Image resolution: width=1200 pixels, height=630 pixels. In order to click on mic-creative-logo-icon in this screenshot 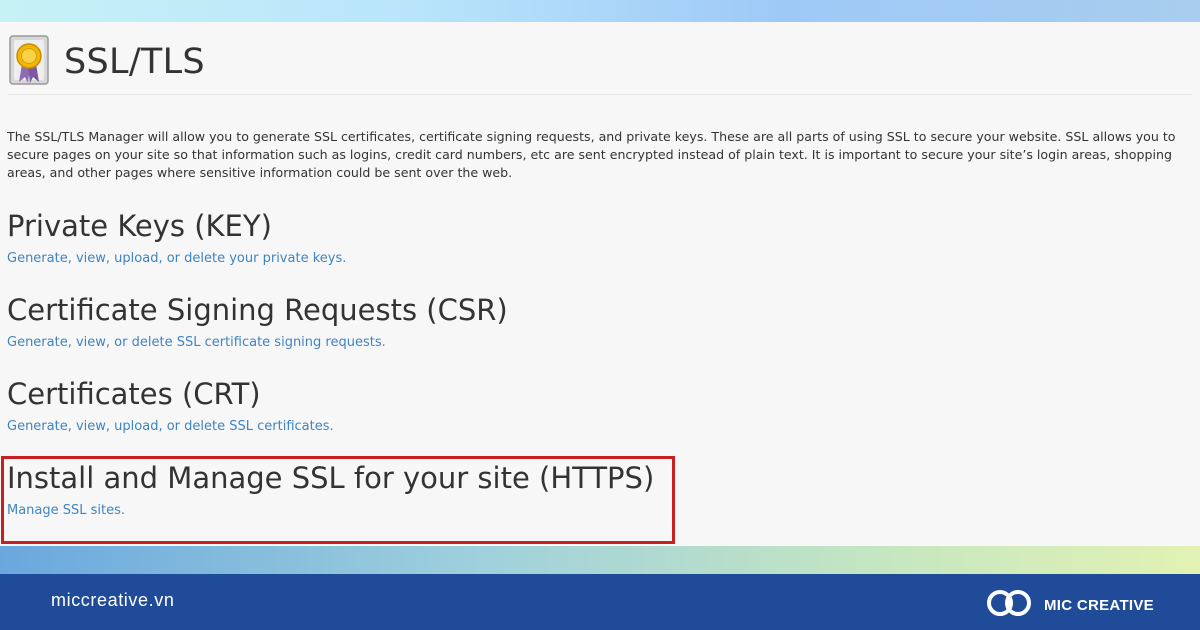, I will do `click(1010, 605)`.